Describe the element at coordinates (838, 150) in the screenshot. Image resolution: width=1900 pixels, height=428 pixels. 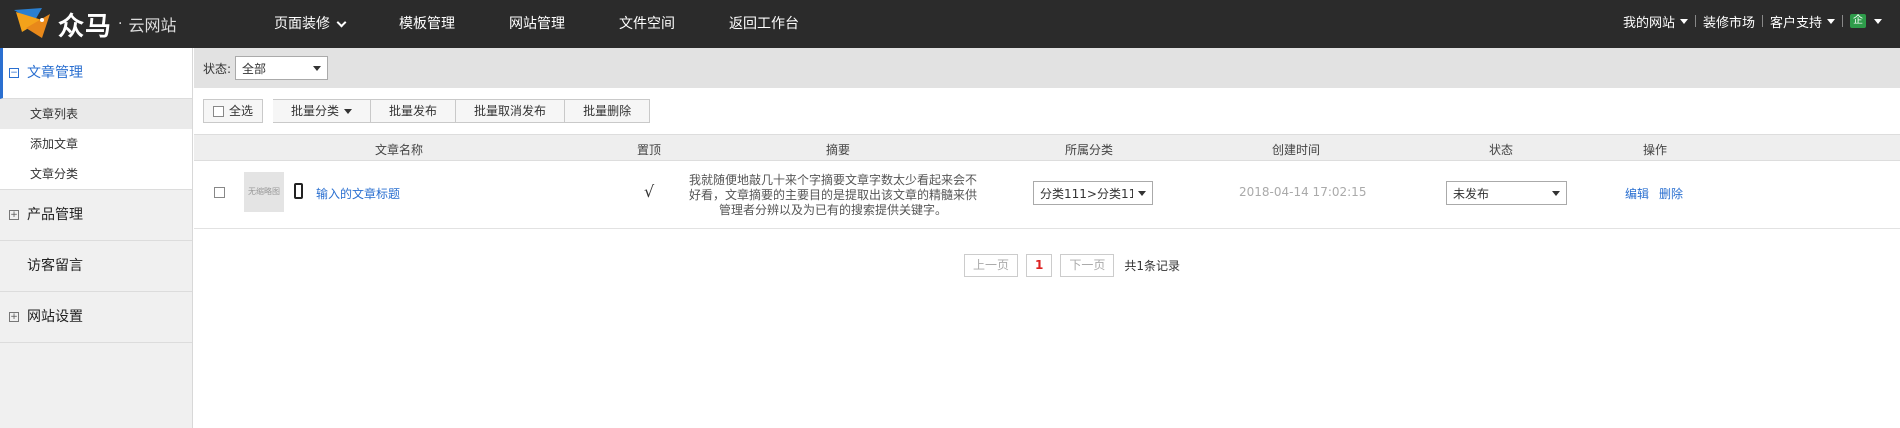
I see `column-summary: 摘要` at that location.